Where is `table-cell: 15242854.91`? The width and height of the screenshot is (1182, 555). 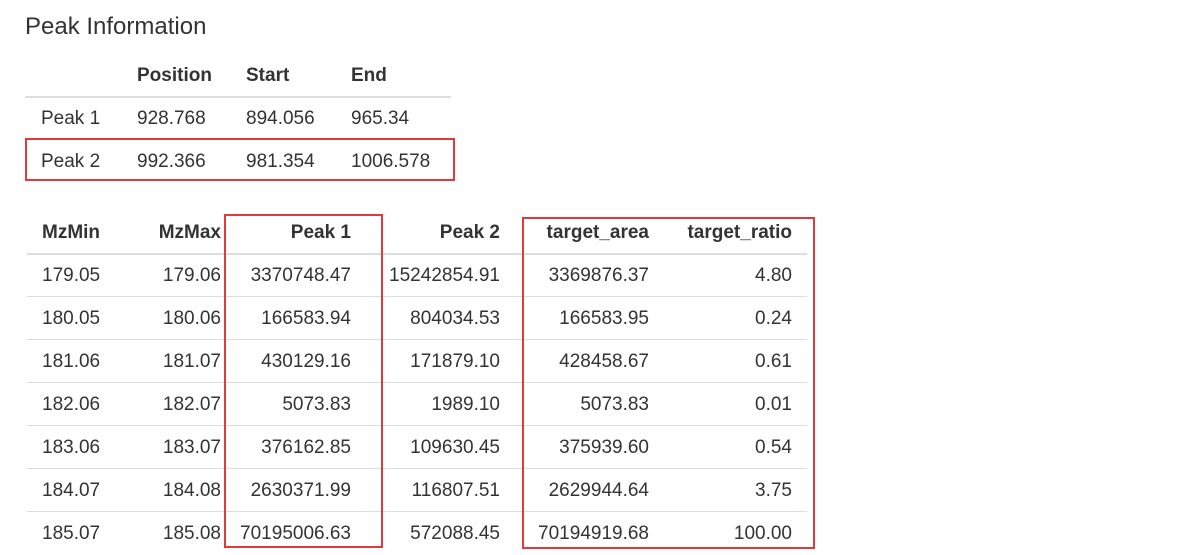 table-cell: 15242854.91 is located at coordinates (444, 275).